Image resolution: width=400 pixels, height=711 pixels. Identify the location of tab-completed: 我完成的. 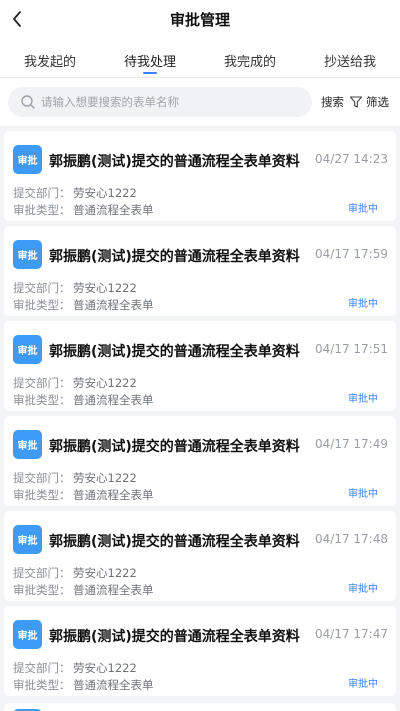
(250, 58).